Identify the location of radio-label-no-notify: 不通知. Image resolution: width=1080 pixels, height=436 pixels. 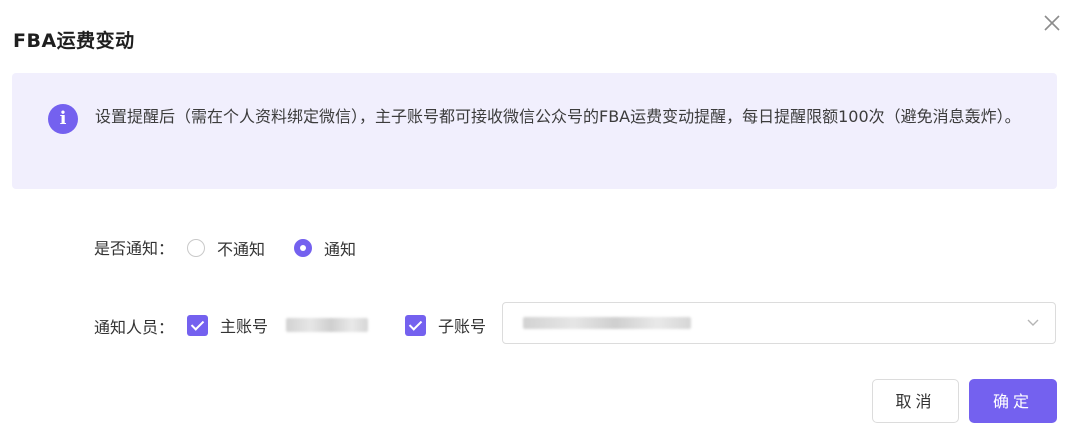
(241, 249).